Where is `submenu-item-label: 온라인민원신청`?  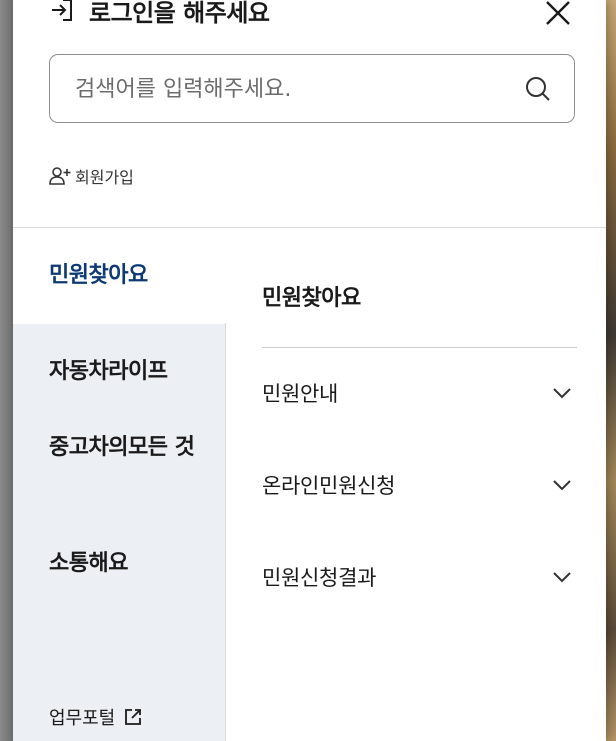
submenu-item-label: 온라인민원신청 is located at coordinates (329, 486).